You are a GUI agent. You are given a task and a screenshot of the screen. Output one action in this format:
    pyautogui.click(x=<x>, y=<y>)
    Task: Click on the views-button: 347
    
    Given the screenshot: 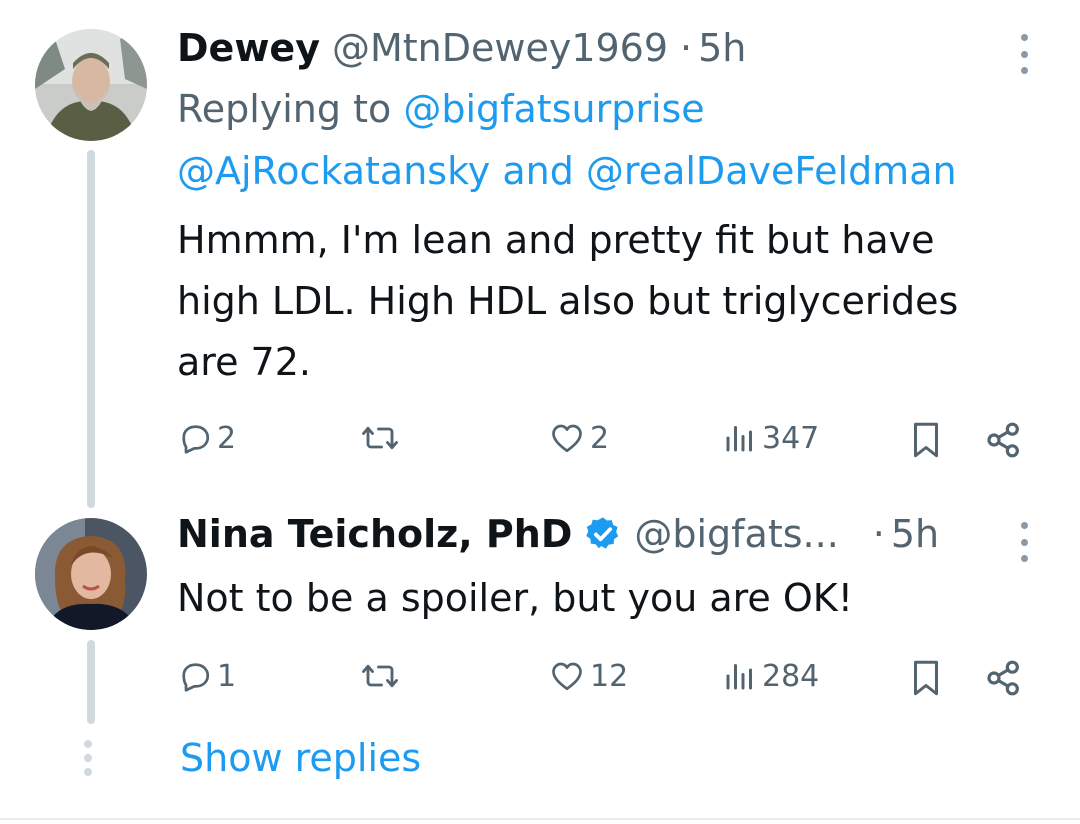 What is the action you would take?
    pyautogui.click(x=770, y=438)
    